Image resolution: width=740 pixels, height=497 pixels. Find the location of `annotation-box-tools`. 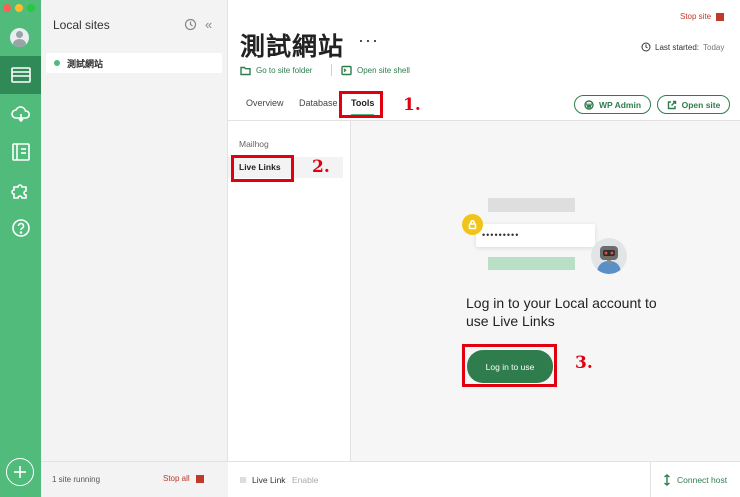

annotation-box-tools is located at coordinates (361, 104).